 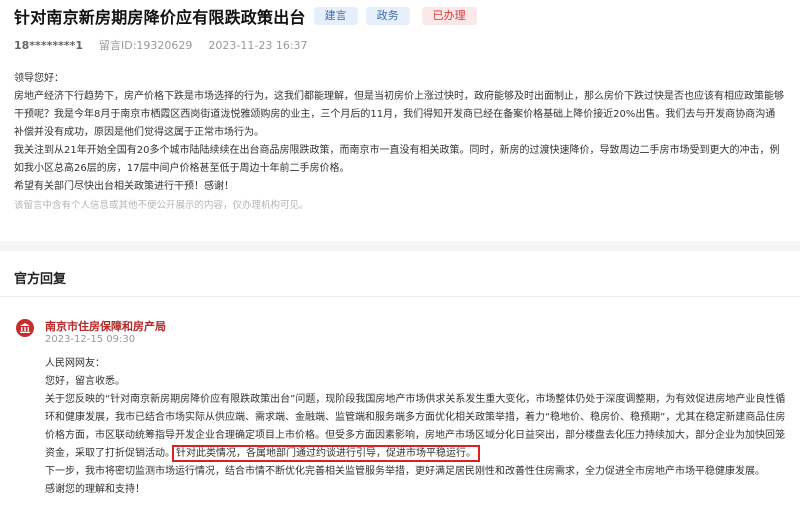 I want to click on reply-organization: 南京市住房保障和房产局, so click(x=105, y=326).